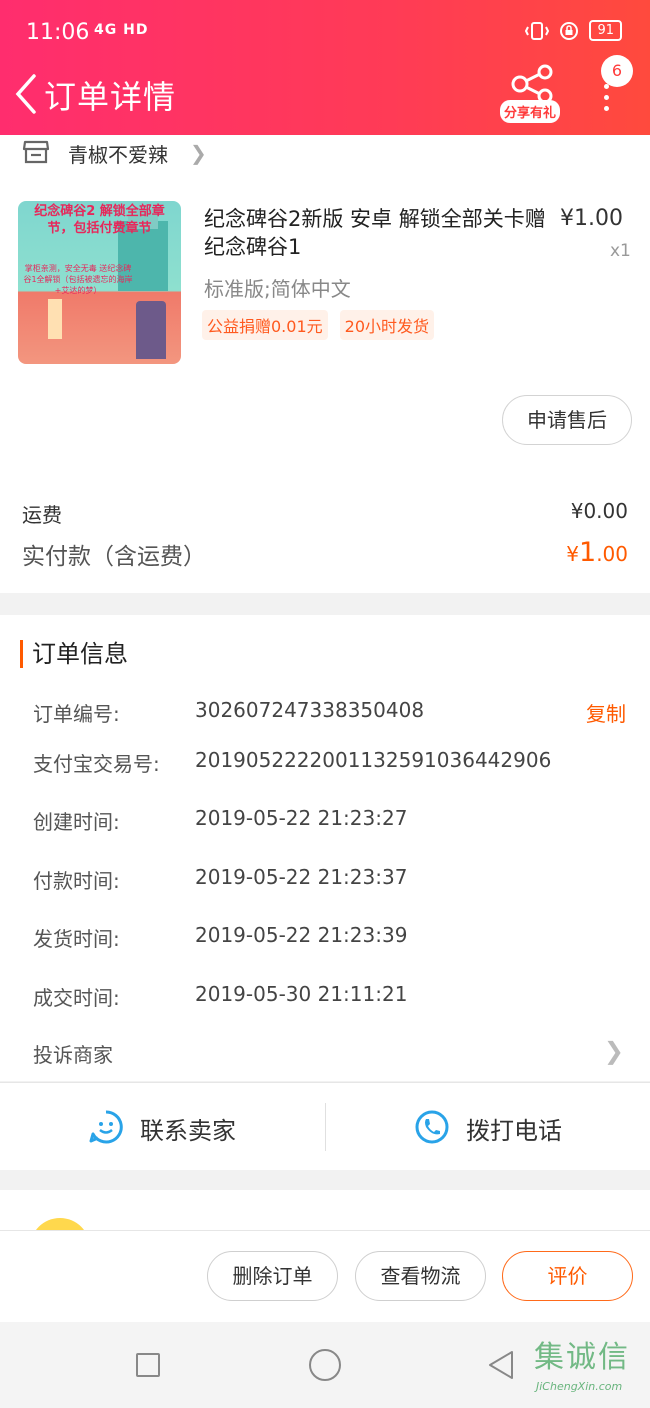 Image resolution: width=650 pixels, height=1408 pixels. Describe the element at coordinates (76, 714) in the screenshot. I see `info-label: 订单编号:` at that location.